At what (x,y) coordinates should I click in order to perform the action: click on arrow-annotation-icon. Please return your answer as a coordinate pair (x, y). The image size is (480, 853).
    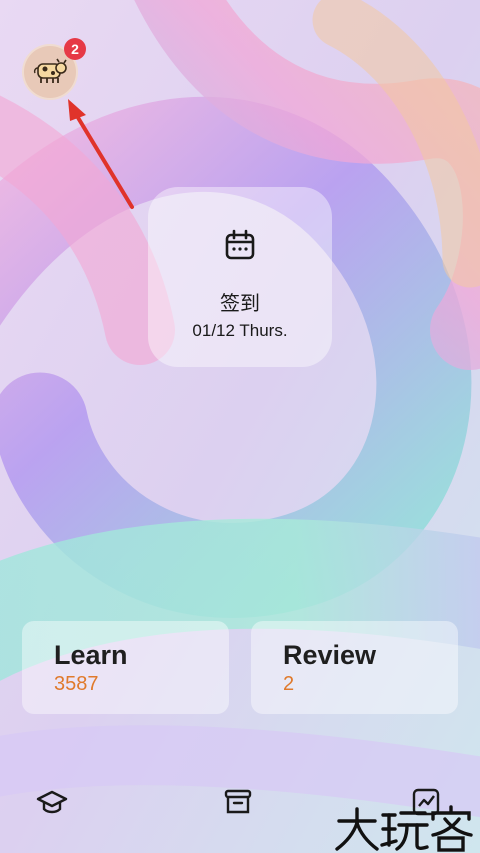
    Looking at the image, I should click on (101, 154).